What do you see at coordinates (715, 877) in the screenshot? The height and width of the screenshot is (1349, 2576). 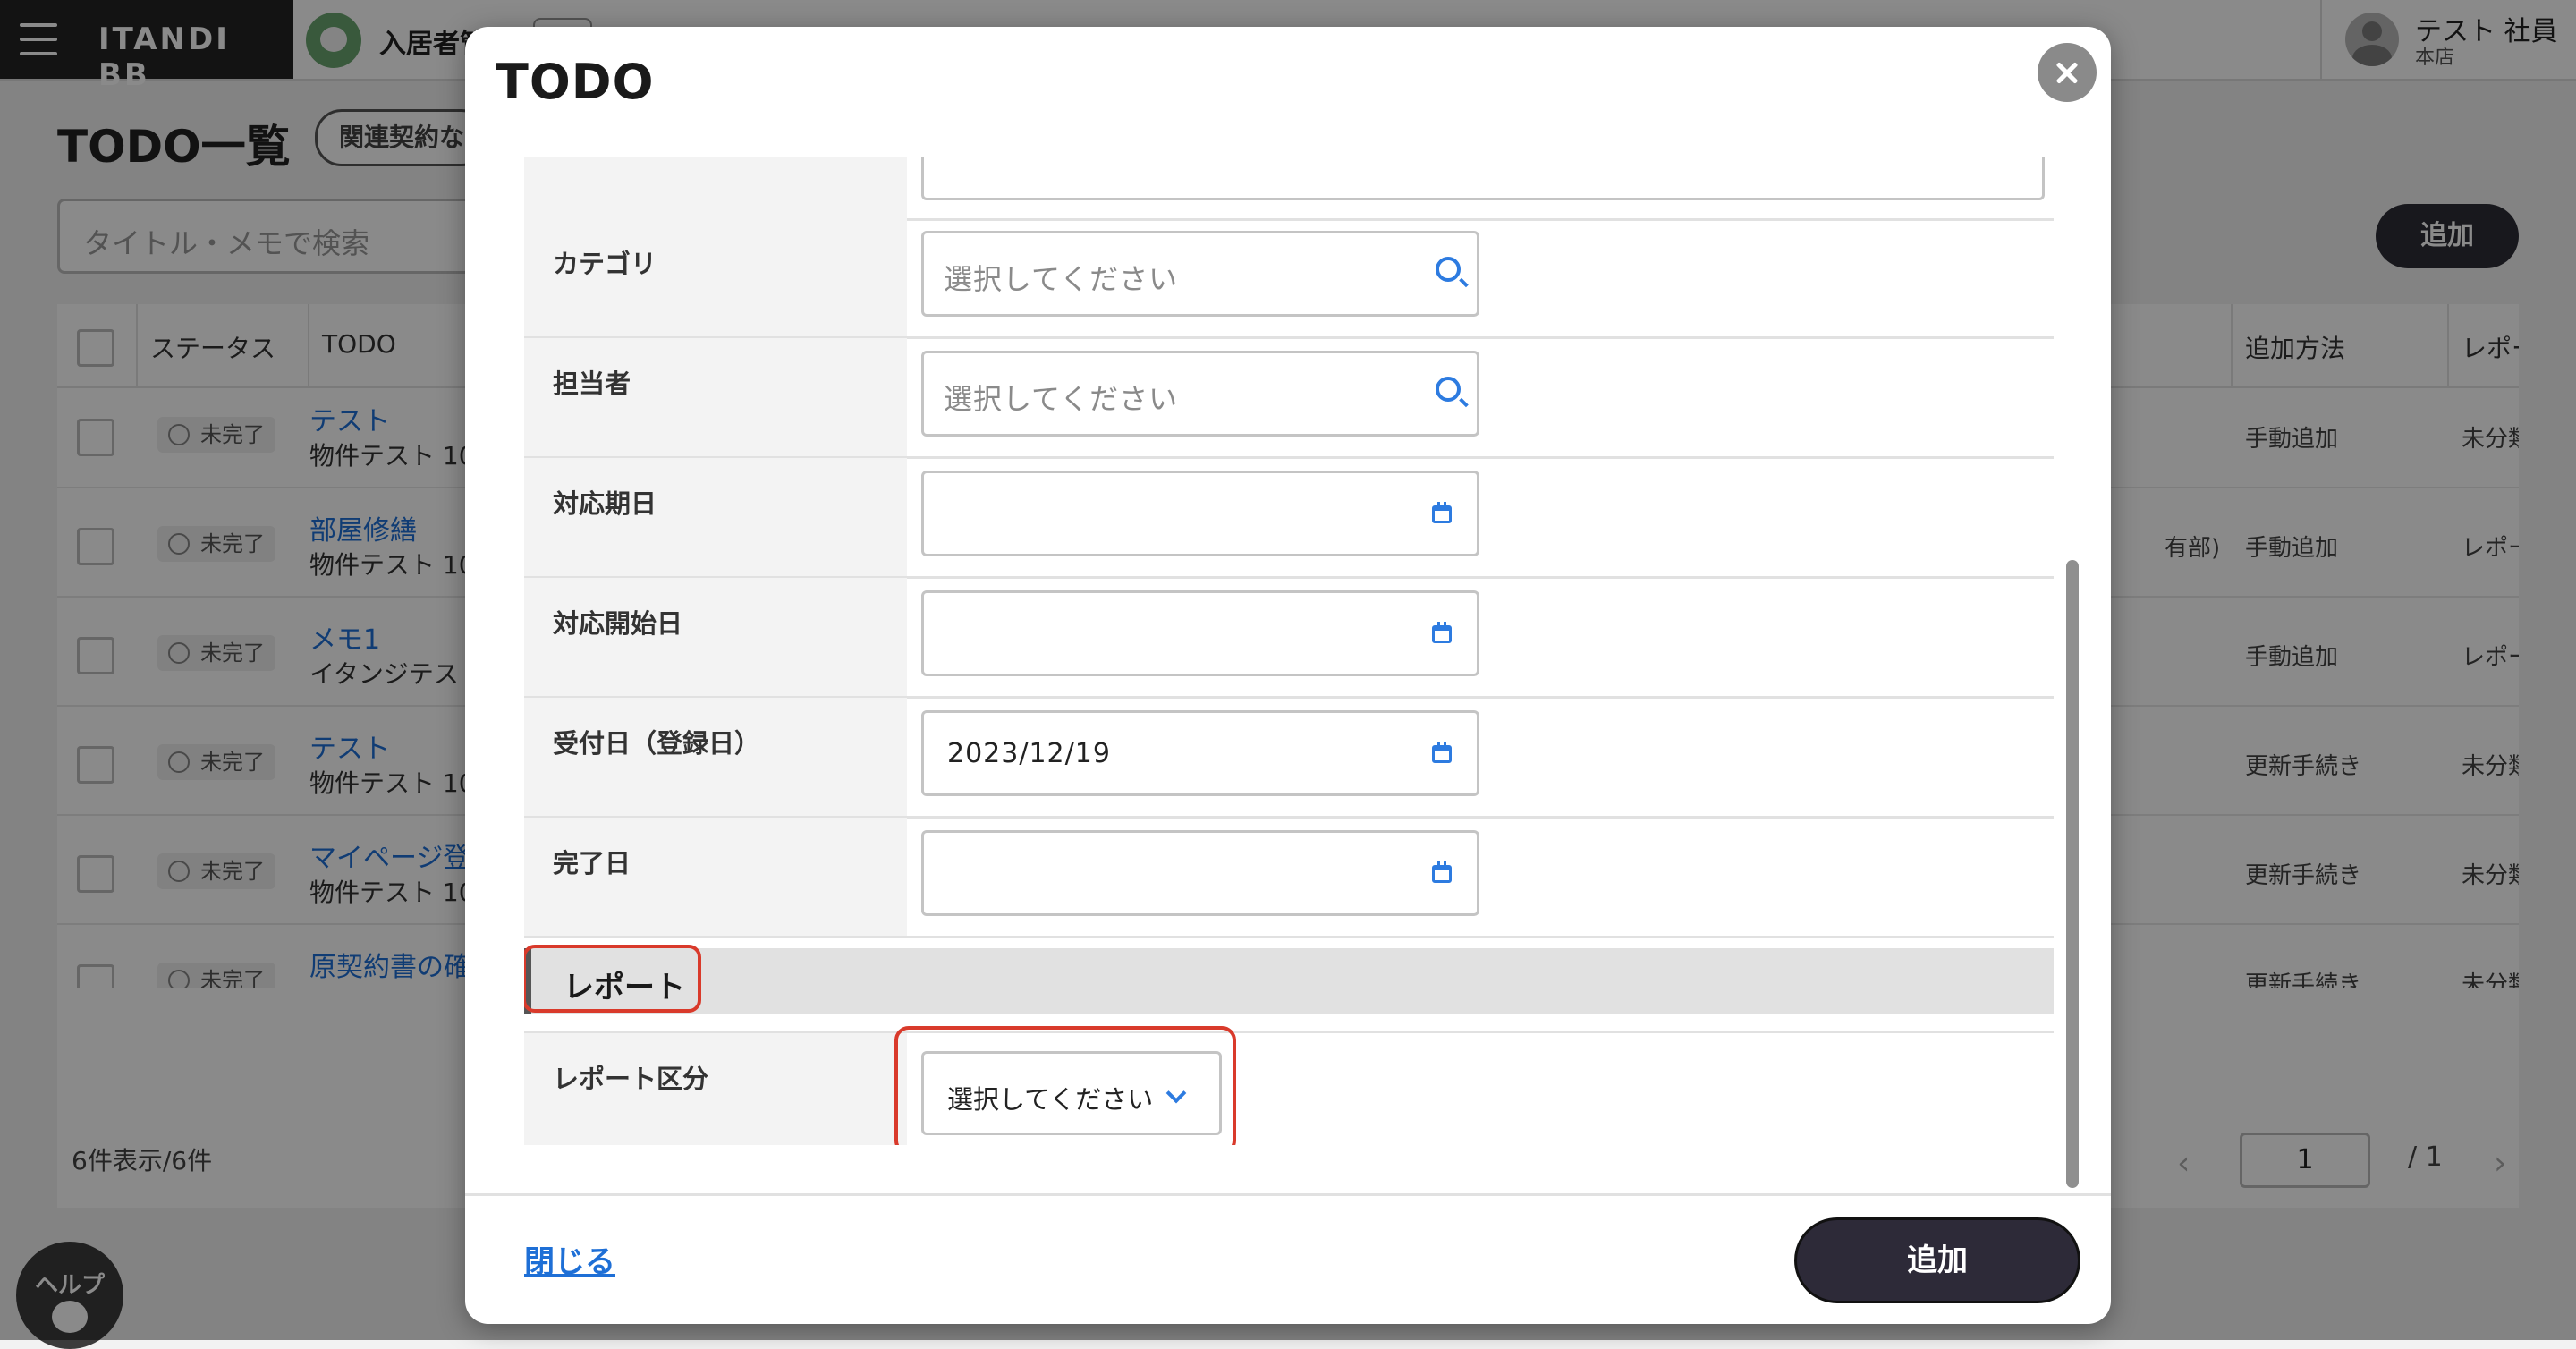 I see `field-label-cell: 完了日` at bounding box center [715, 877].